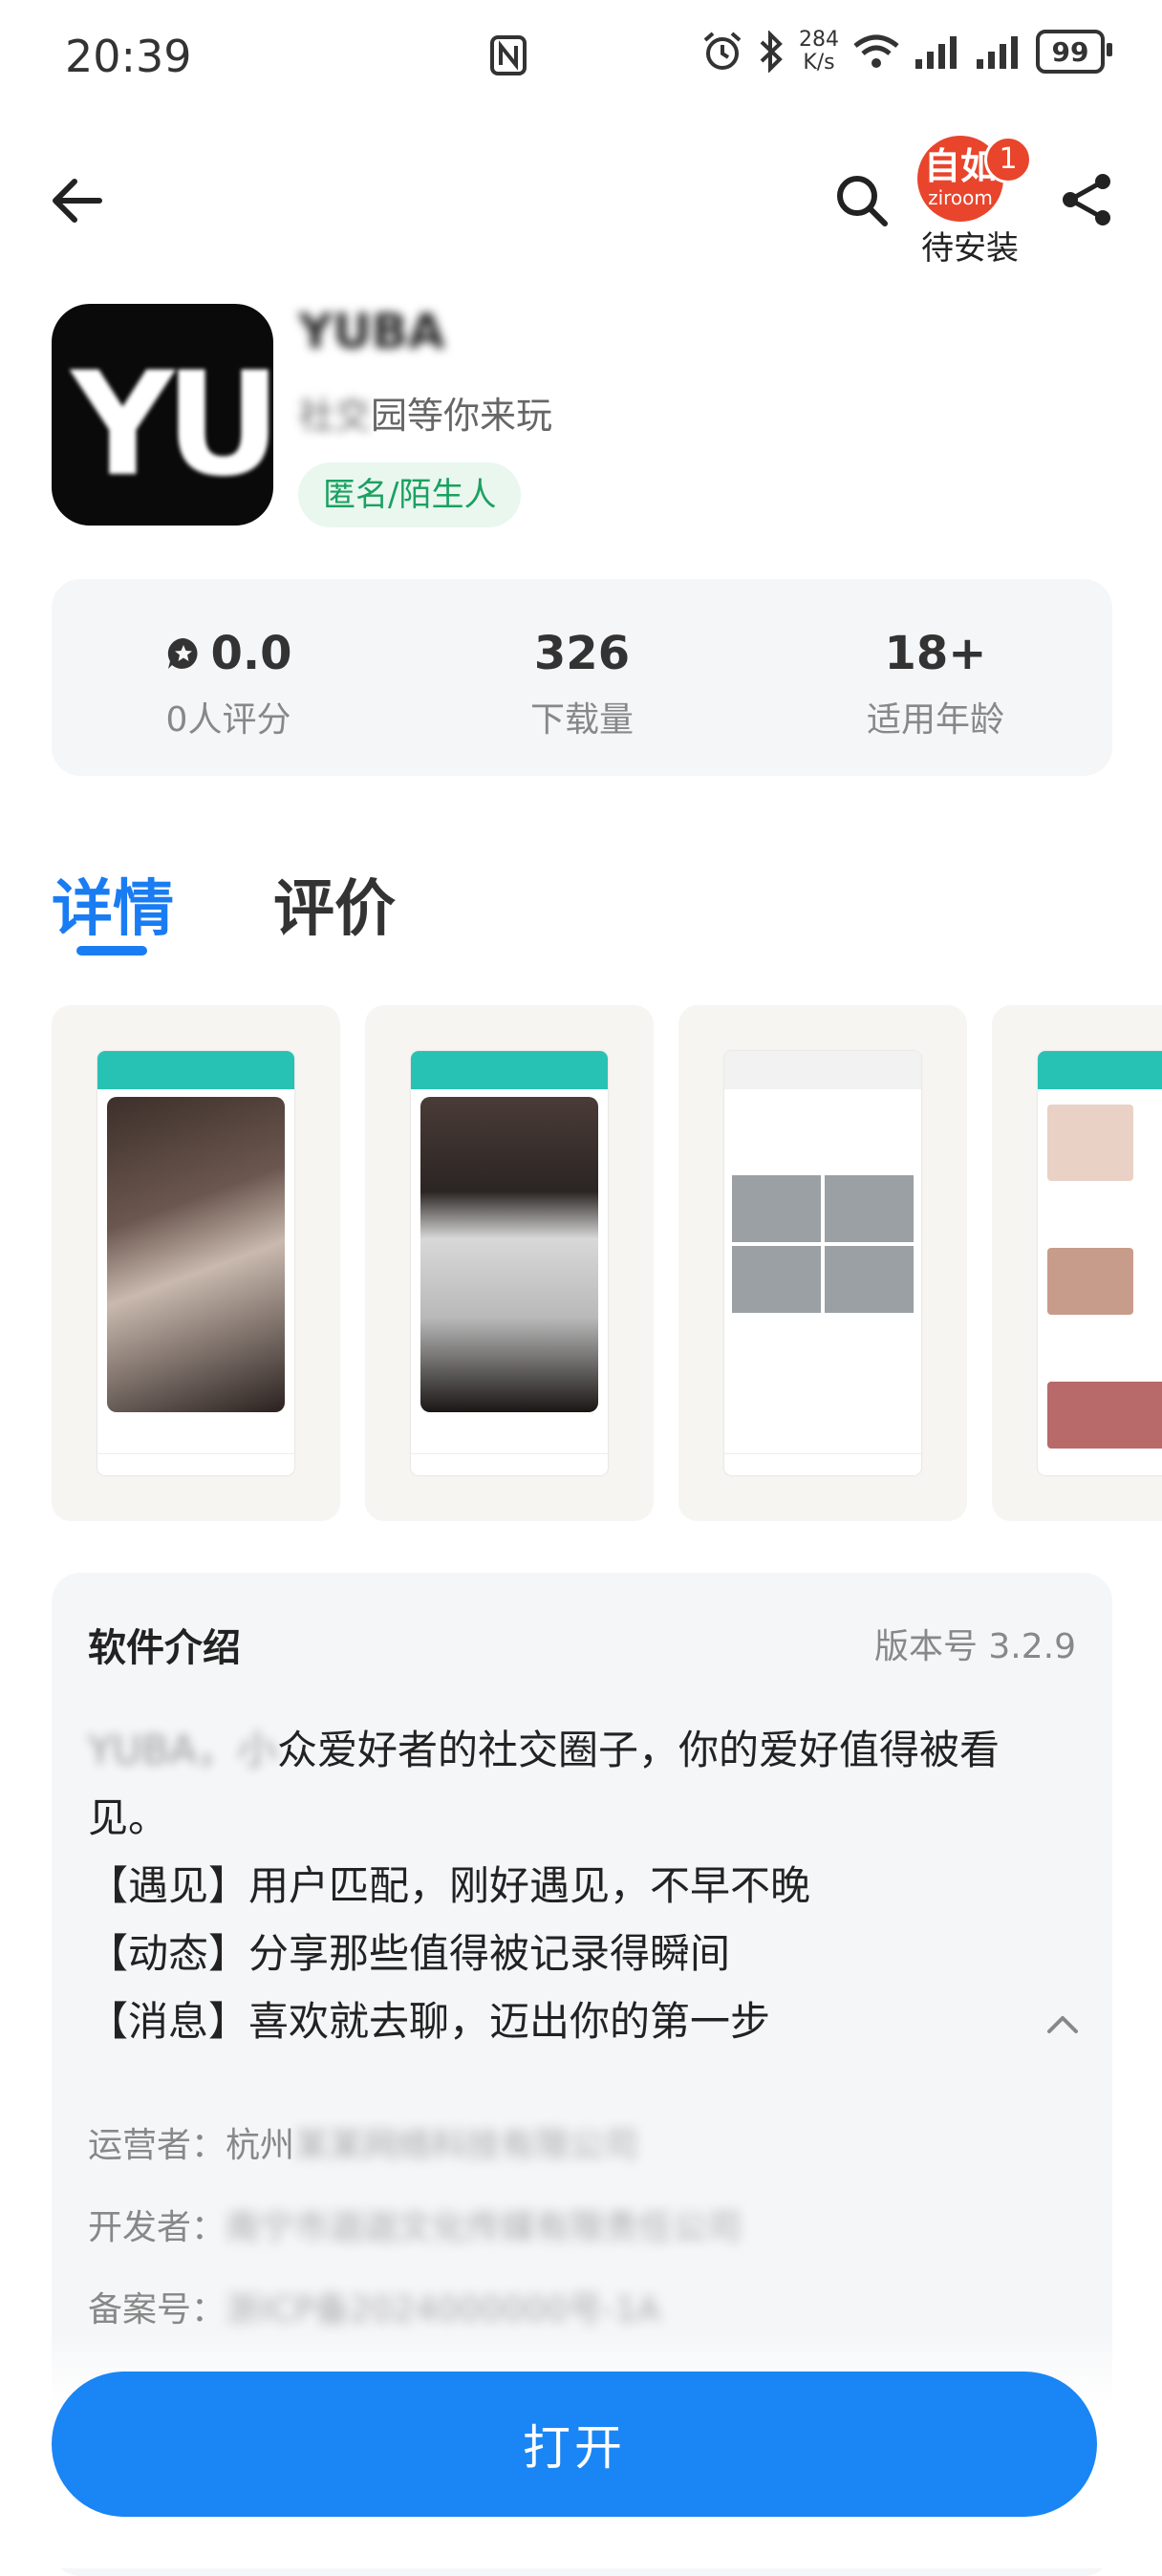  What do you see at coordinates (819, 63) in the screenshot?
I see `network-speed-unit: K/s` at bounding box center [819, 63].